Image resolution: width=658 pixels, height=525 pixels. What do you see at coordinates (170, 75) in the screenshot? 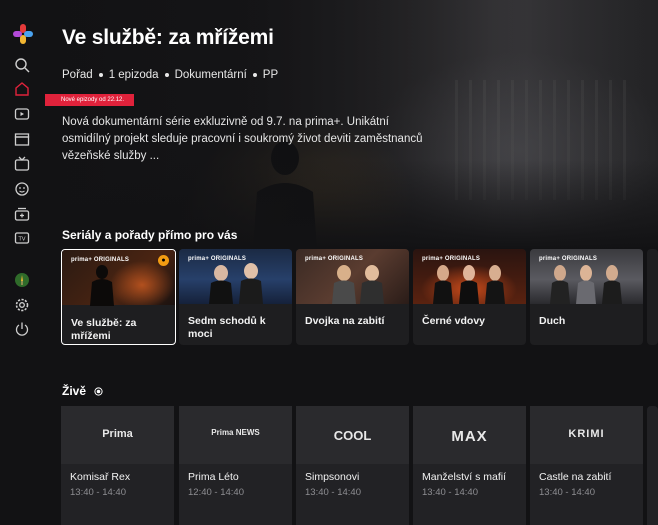
I see `show-meta: Pořad 1 epizoda Dokumentární PP` at bounding box center [170, 75].